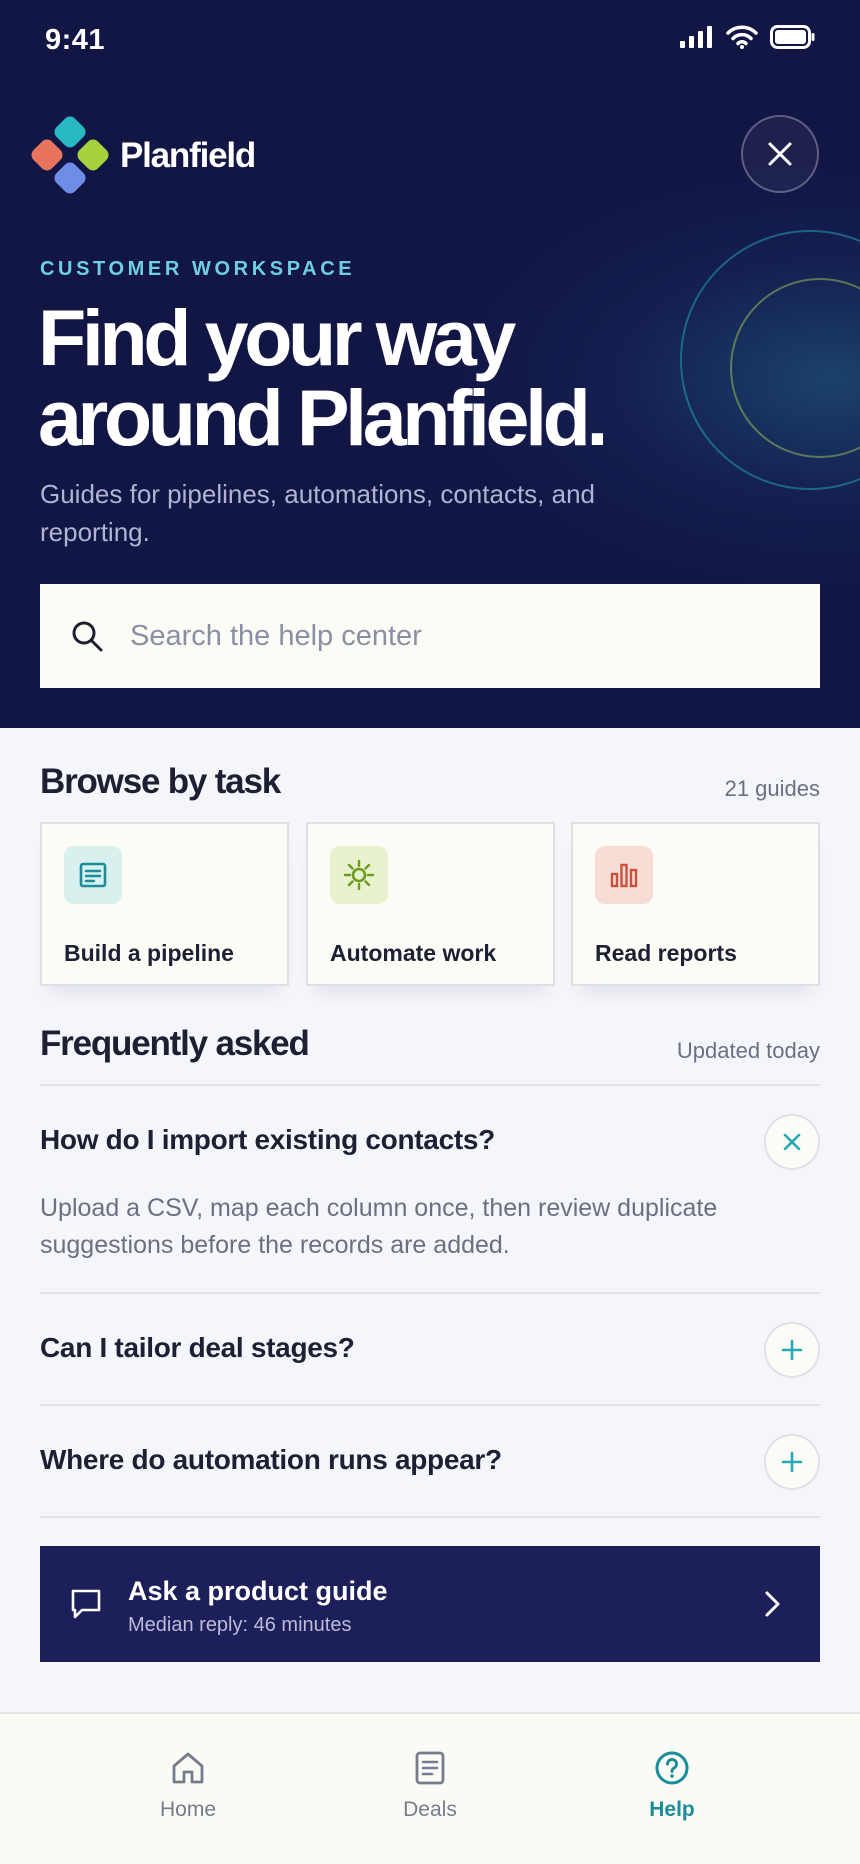 Image resolution: width=860 pixels, height=1864 pixels. I want to click on wifi-icon, so click(742, 37).